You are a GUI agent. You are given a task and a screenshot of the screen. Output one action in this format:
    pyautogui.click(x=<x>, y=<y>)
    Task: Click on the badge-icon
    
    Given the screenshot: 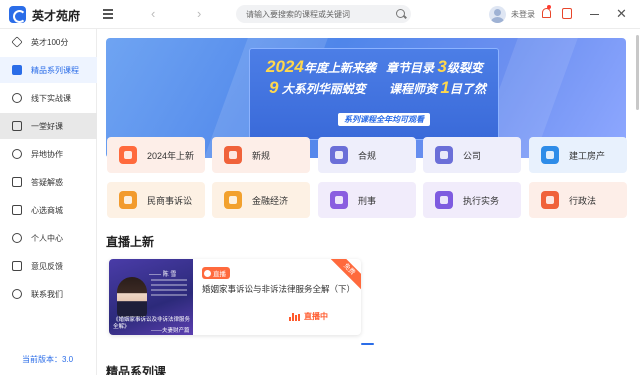 What is the action you would take?
    pyautogui.click(x=444, y=200)
    